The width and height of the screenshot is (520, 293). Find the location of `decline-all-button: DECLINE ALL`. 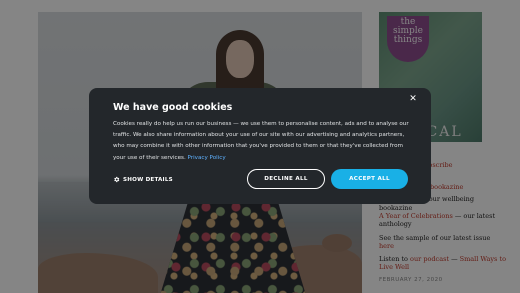

decline-all-button: DECLINE ALL is located at coordinates (286, 179).